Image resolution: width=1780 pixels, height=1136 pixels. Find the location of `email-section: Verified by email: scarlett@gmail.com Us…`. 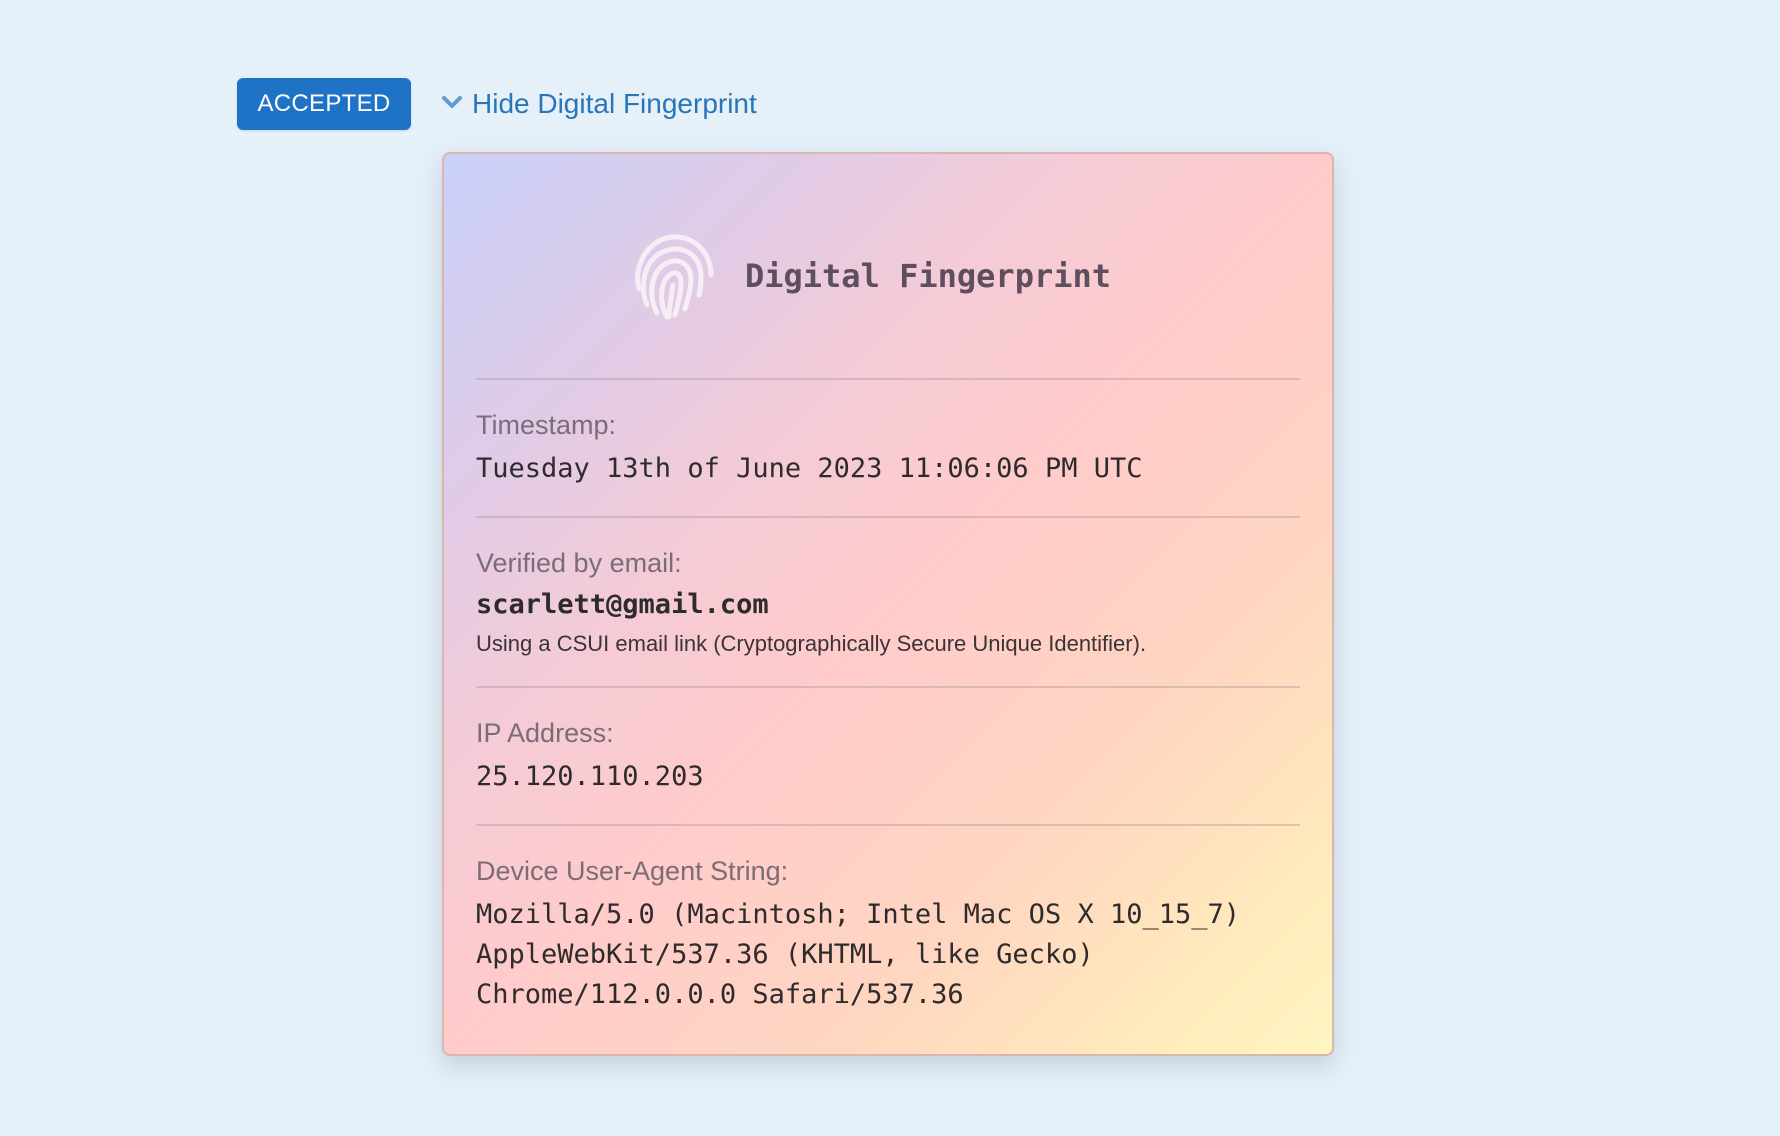

email-section: Verified by email: scarlett@gmail.com Us… is located at coordinates (888, 586).